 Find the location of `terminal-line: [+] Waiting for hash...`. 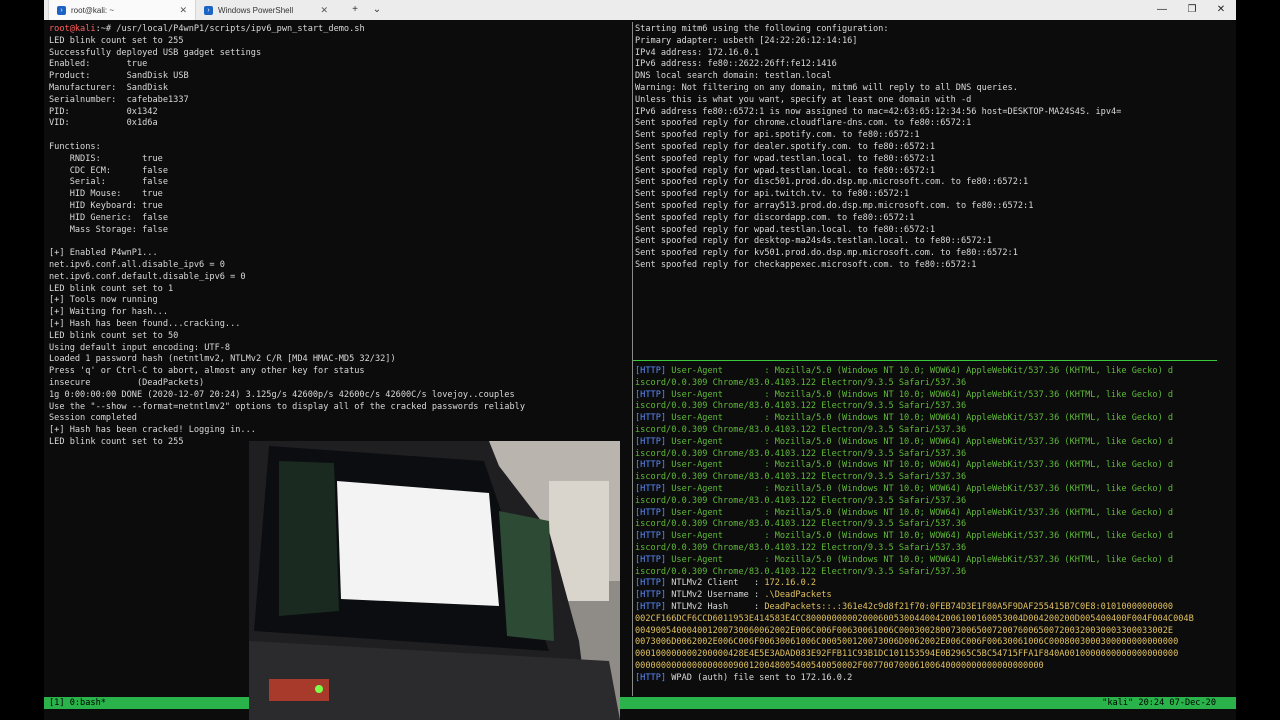

terminal-line: [+] Waiting for hash... is located at coordinates (108, 312).